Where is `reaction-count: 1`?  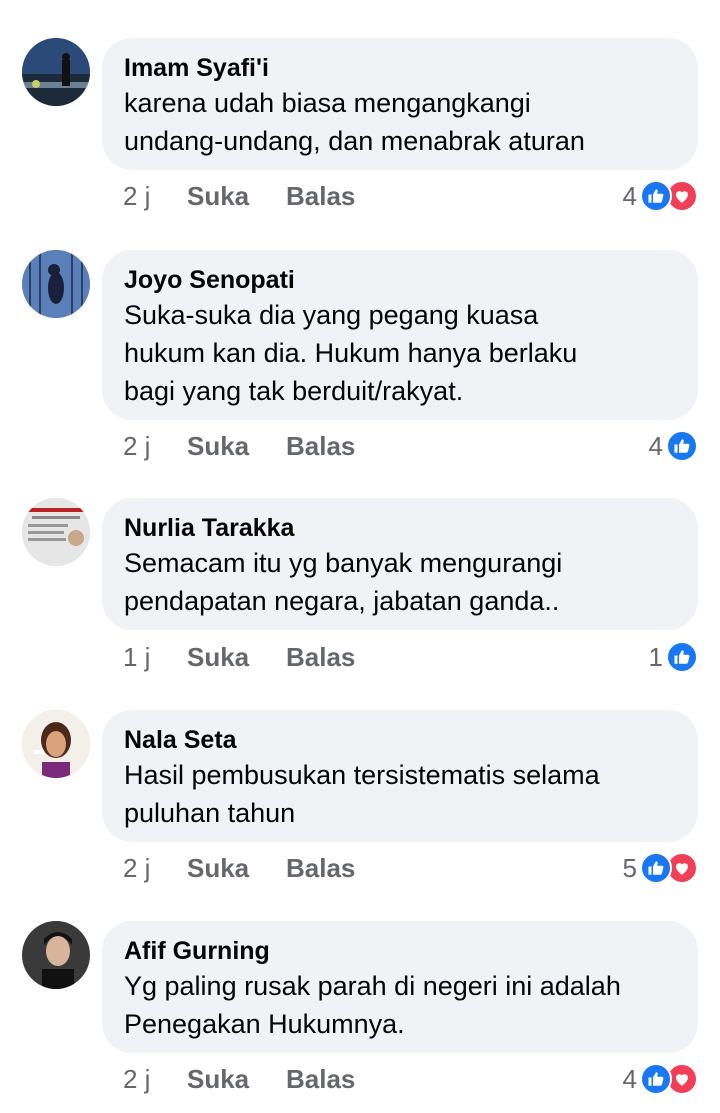
reaction-count: 1 is located at coordinates (655, 656).